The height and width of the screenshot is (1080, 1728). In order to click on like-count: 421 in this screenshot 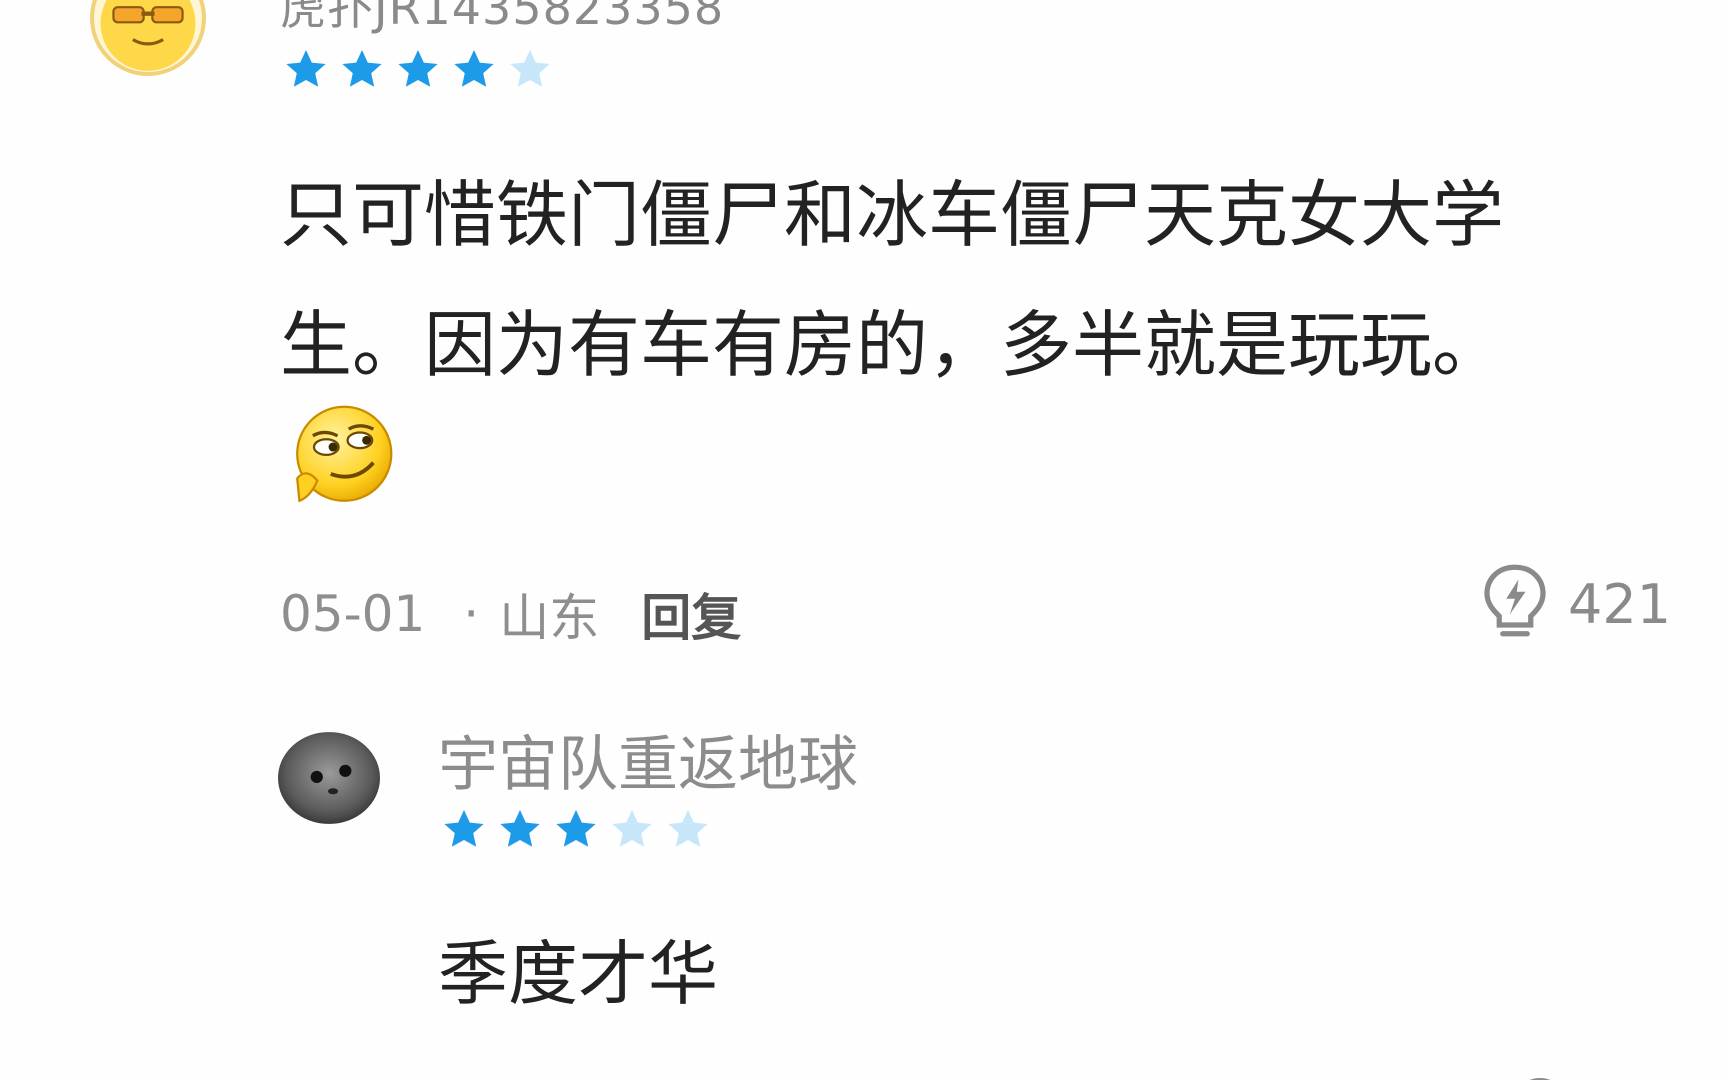, I will do `click(1620, 604)`.